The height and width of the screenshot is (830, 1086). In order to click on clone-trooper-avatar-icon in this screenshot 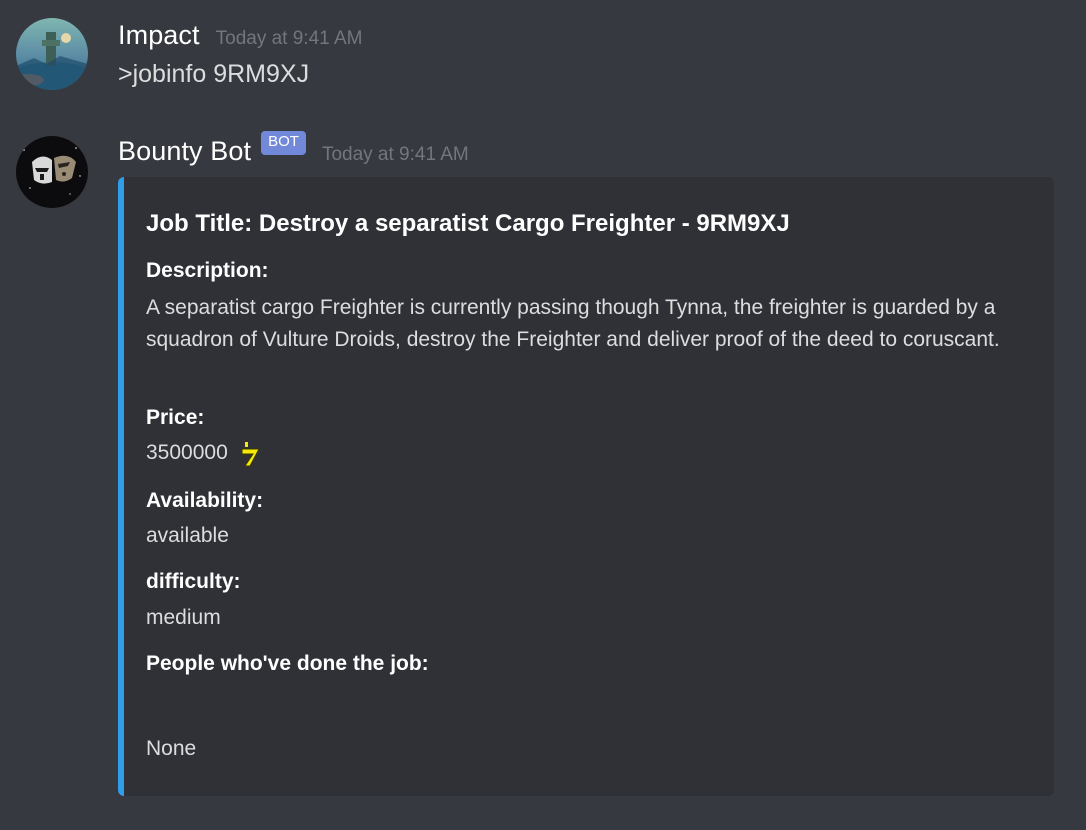, I will do `click(52, 172)`.